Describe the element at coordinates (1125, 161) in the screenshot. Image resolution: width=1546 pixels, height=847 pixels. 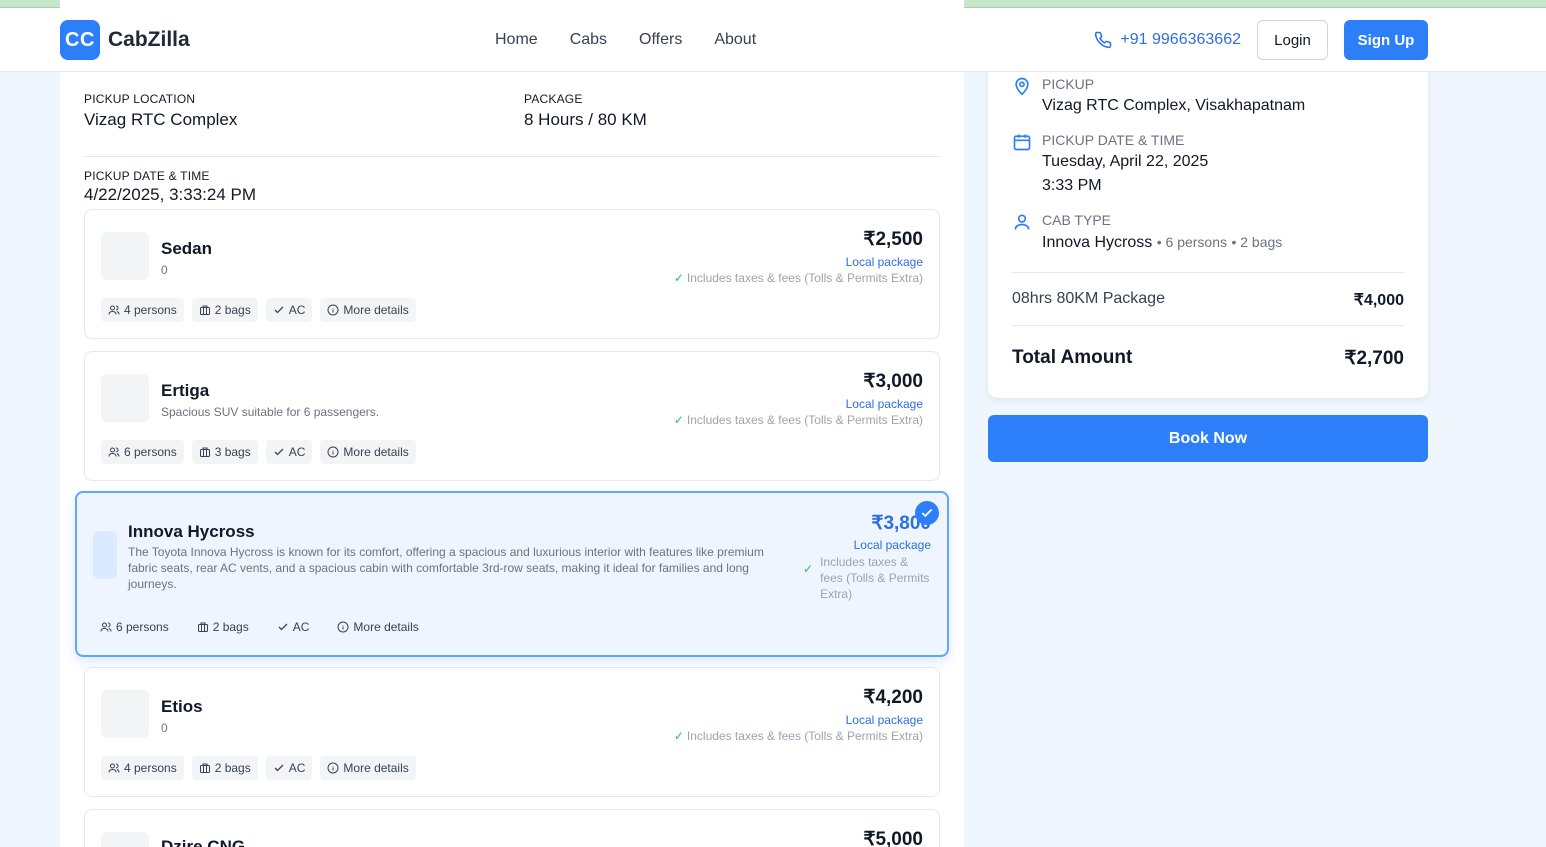
I see `summary-date-value: Tuesday, April 22, 2025` at that location.